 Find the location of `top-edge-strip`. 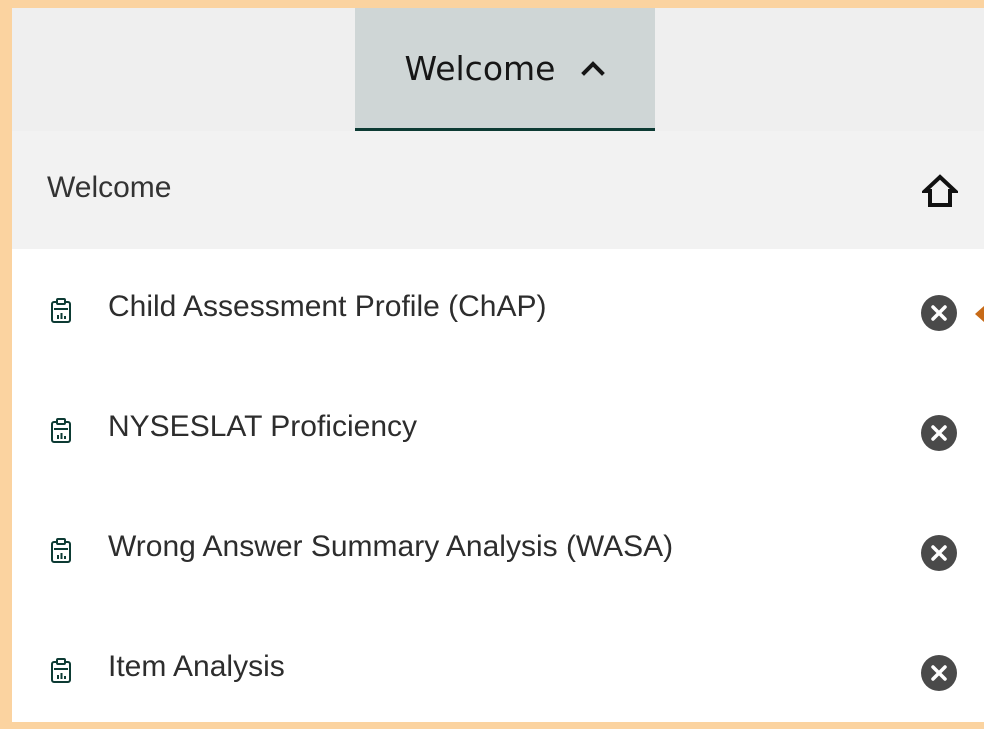

top-edge-strip is located at coordinates (492, 4).